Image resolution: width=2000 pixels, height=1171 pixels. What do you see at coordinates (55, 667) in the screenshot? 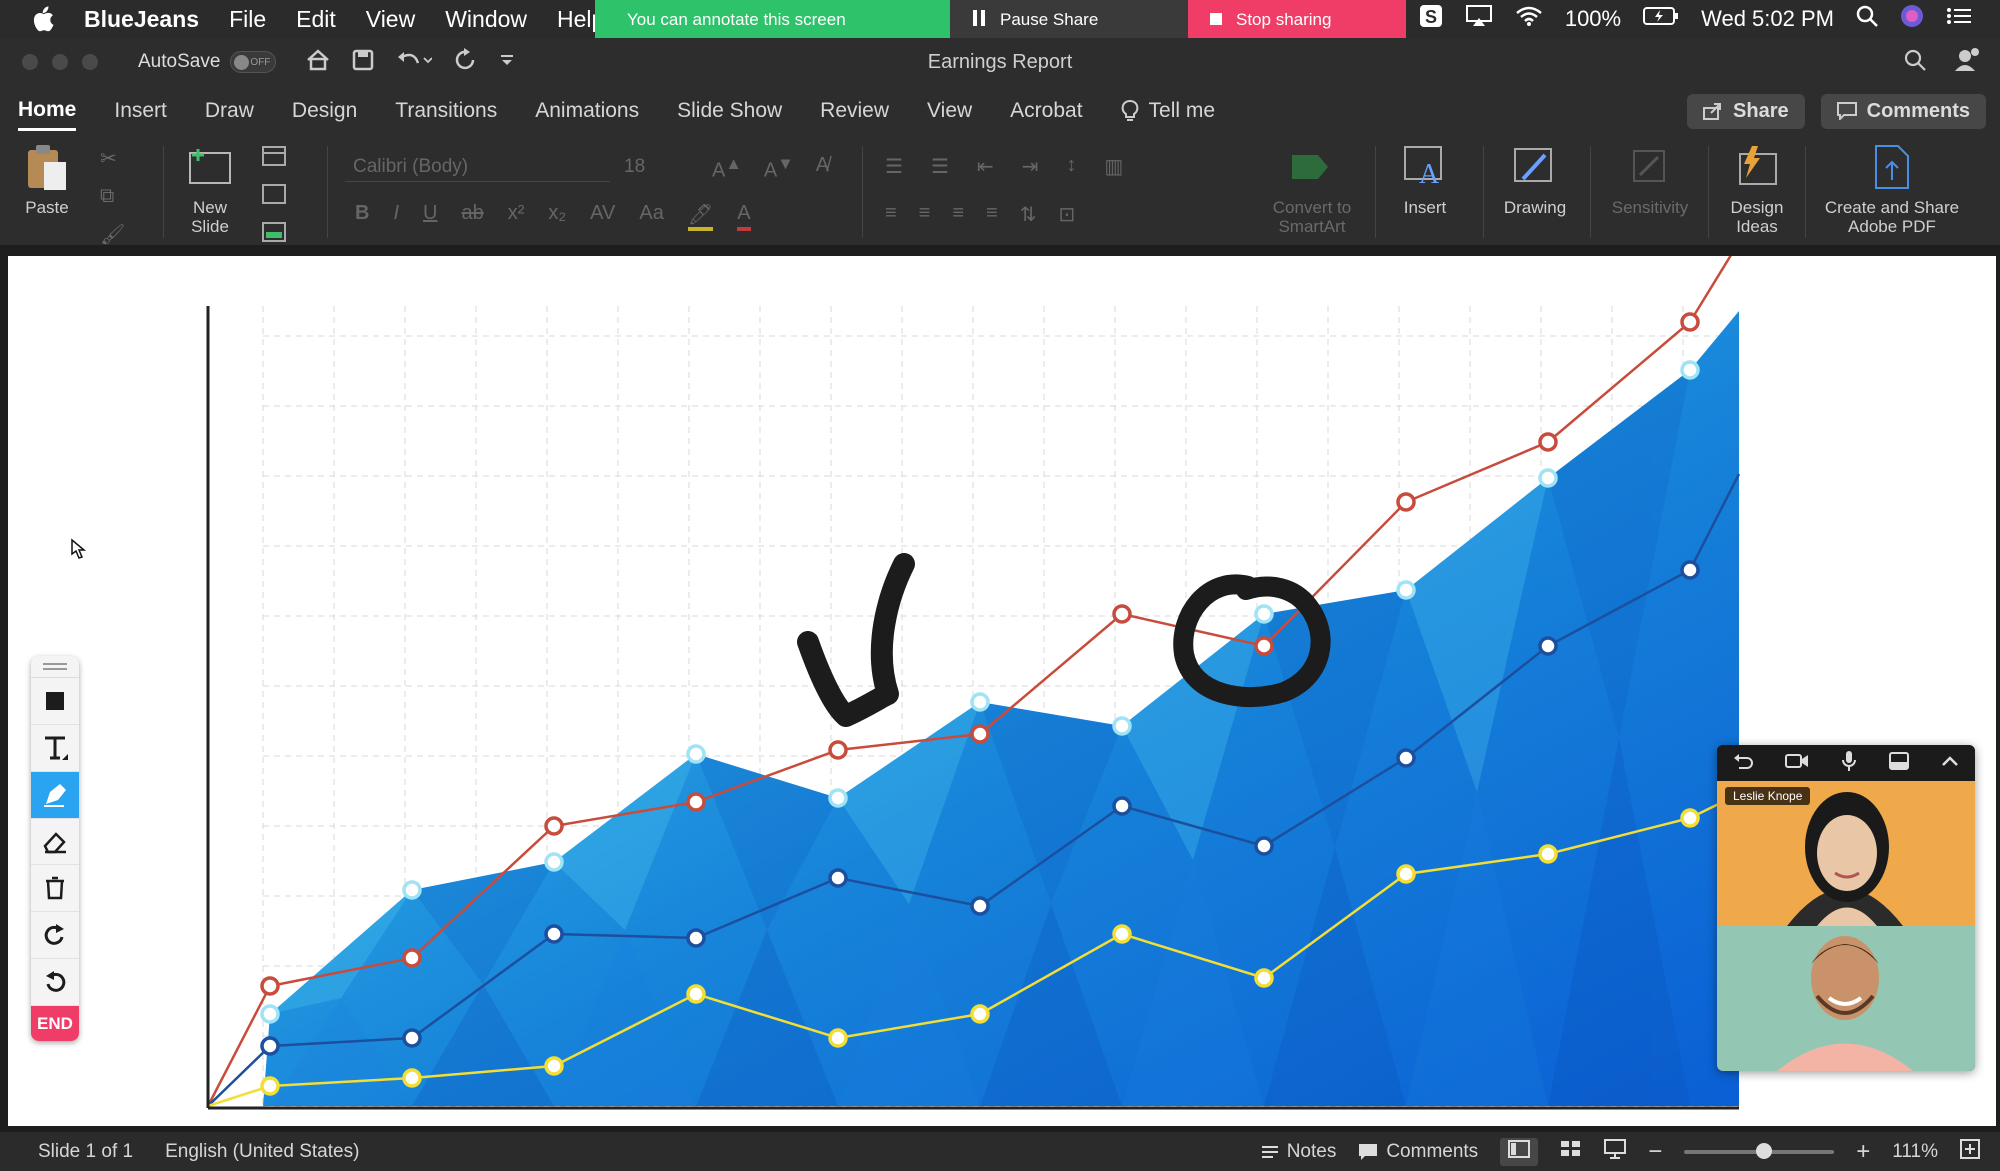
I see `toolbar-drag-handle` at bounding box center [55, 667].